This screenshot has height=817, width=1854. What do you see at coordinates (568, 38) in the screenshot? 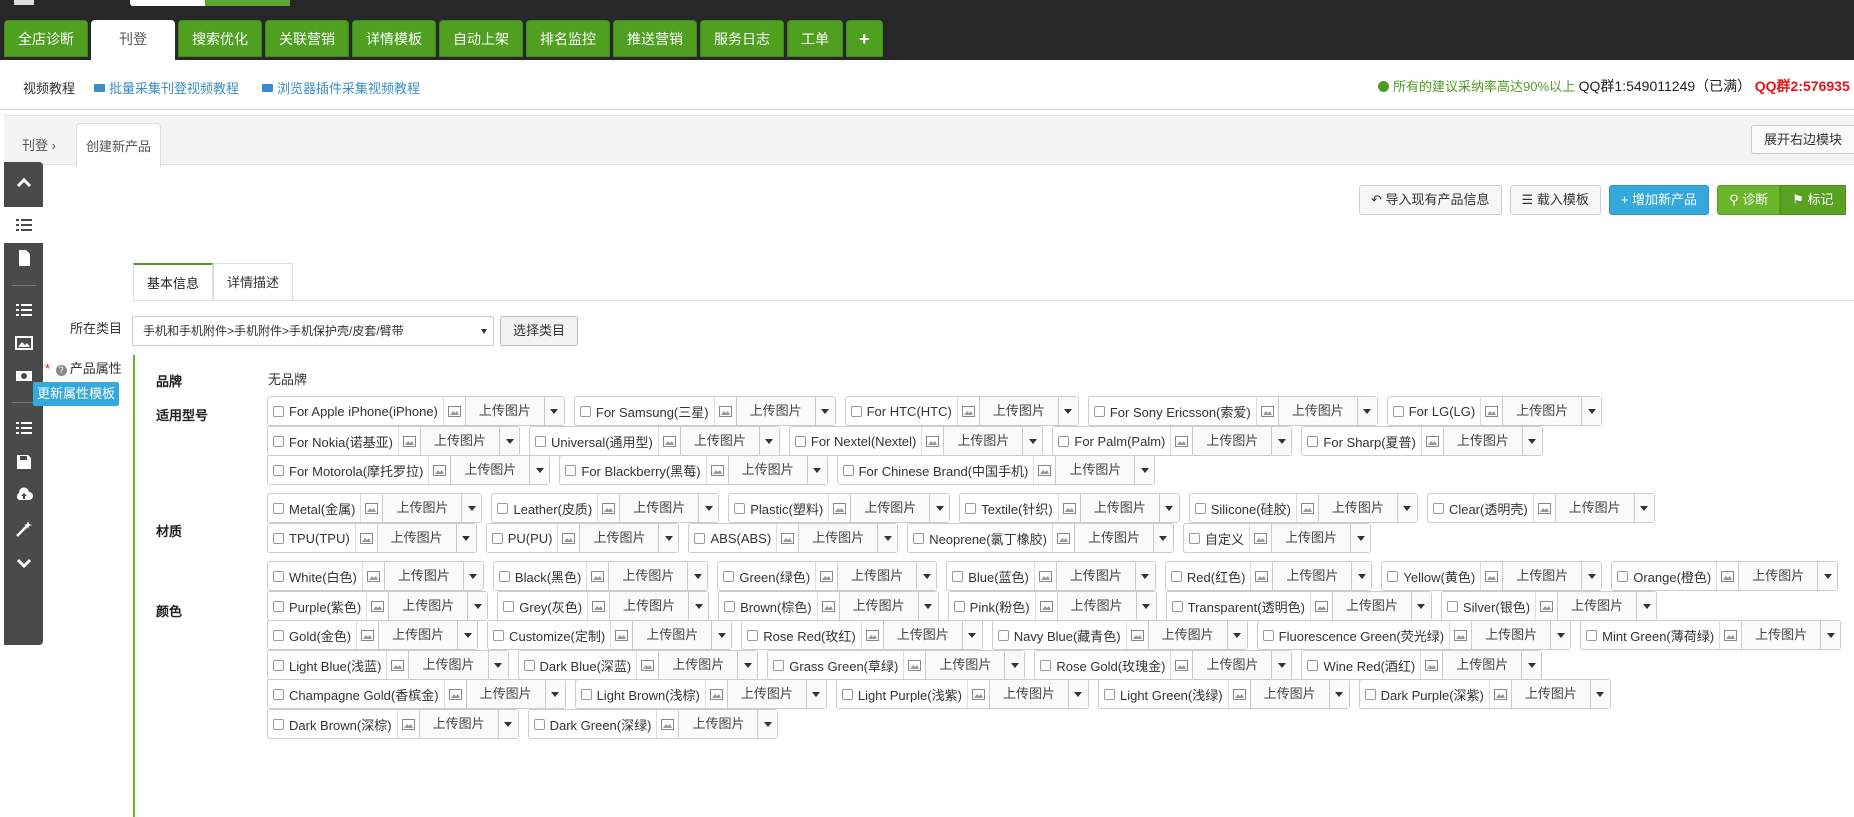
I see `nav-tab: 排名监控` at bounding box center [568, 38].